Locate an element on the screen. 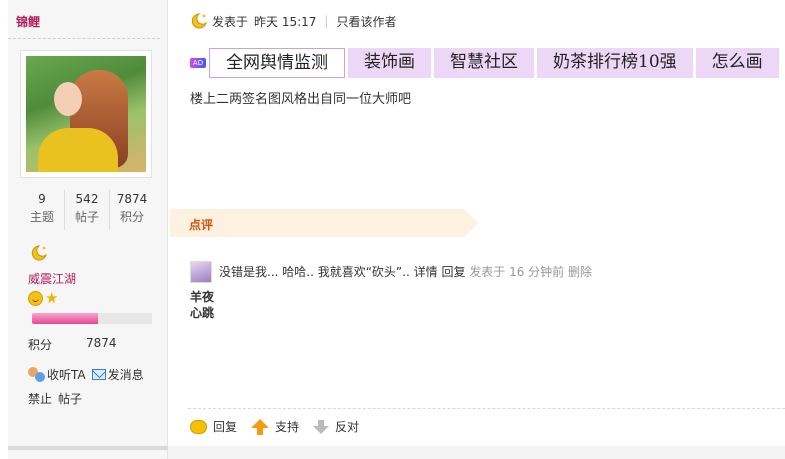 Image resolution: width=785 pixels, height=459 pixels. stat-label: 主题 is located at coordinates (41, 217).